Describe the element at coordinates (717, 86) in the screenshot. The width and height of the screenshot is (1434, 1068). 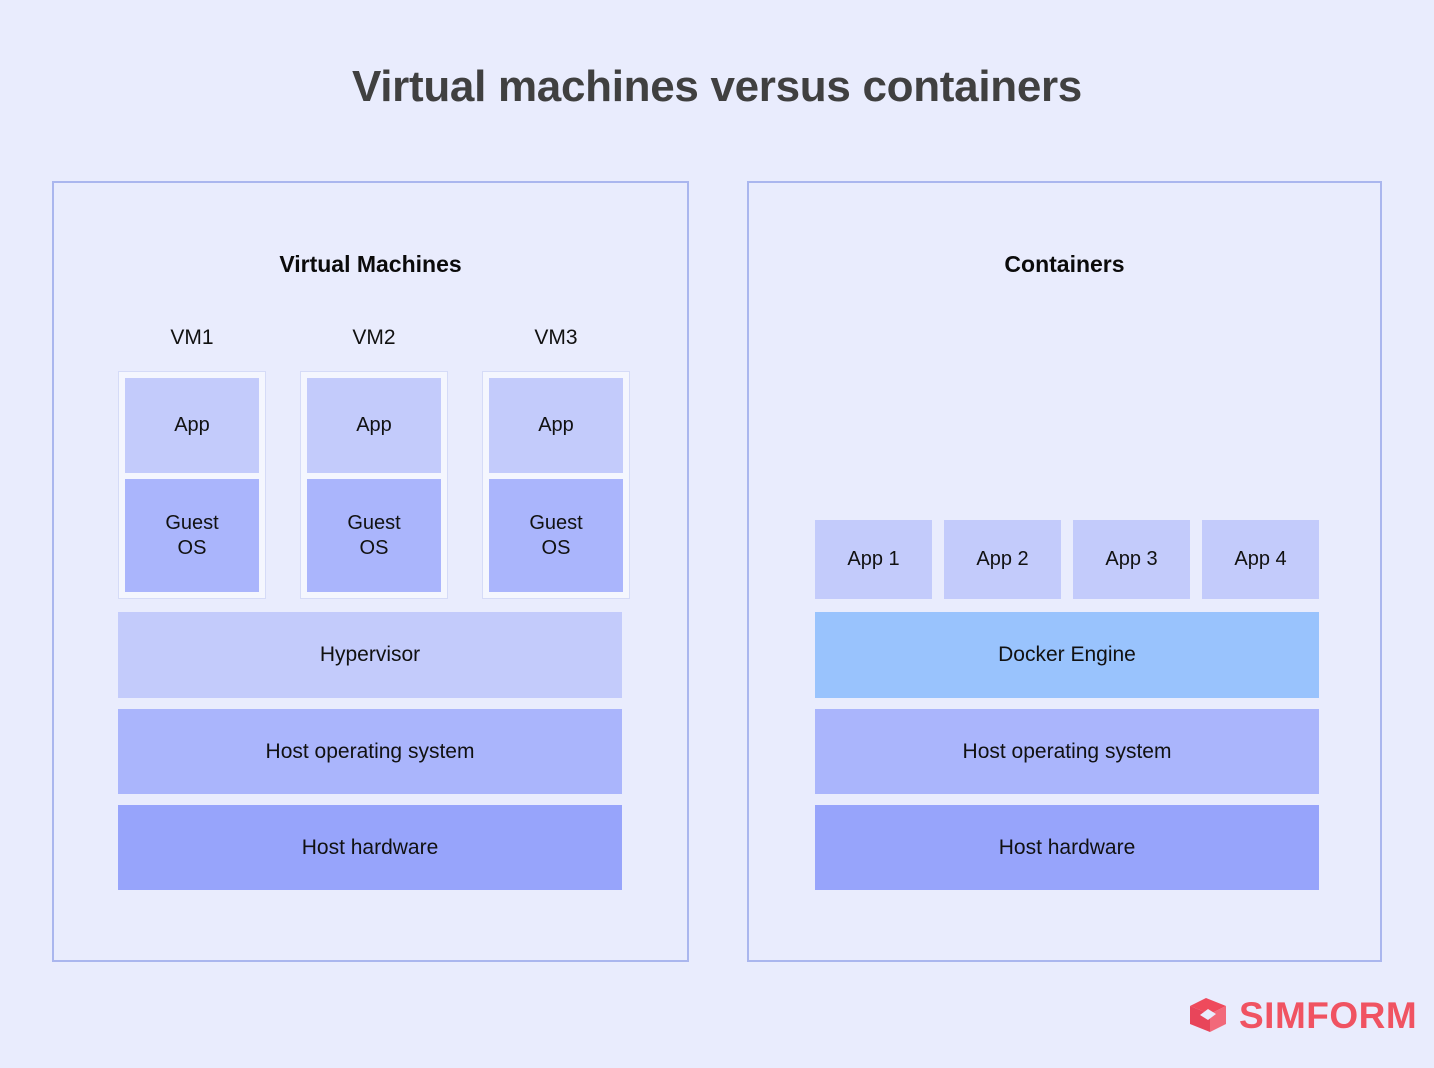
I see `page-title: Virtual machines versus containers` at that location.